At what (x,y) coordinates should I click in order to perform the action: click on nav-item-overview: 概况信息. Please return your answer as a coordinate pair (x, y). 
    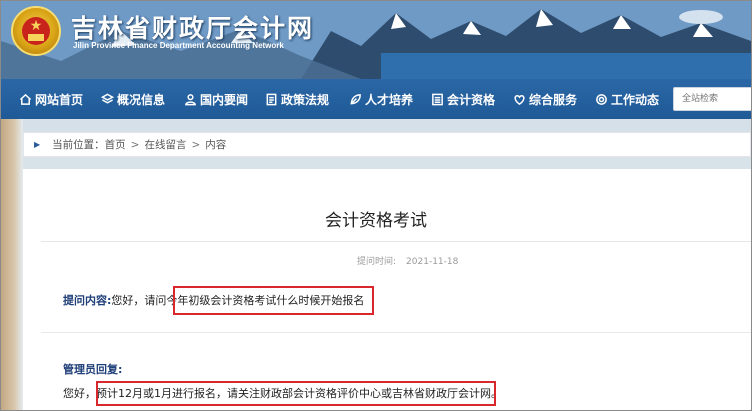
    Looking at the image, I should click on (133, 99).